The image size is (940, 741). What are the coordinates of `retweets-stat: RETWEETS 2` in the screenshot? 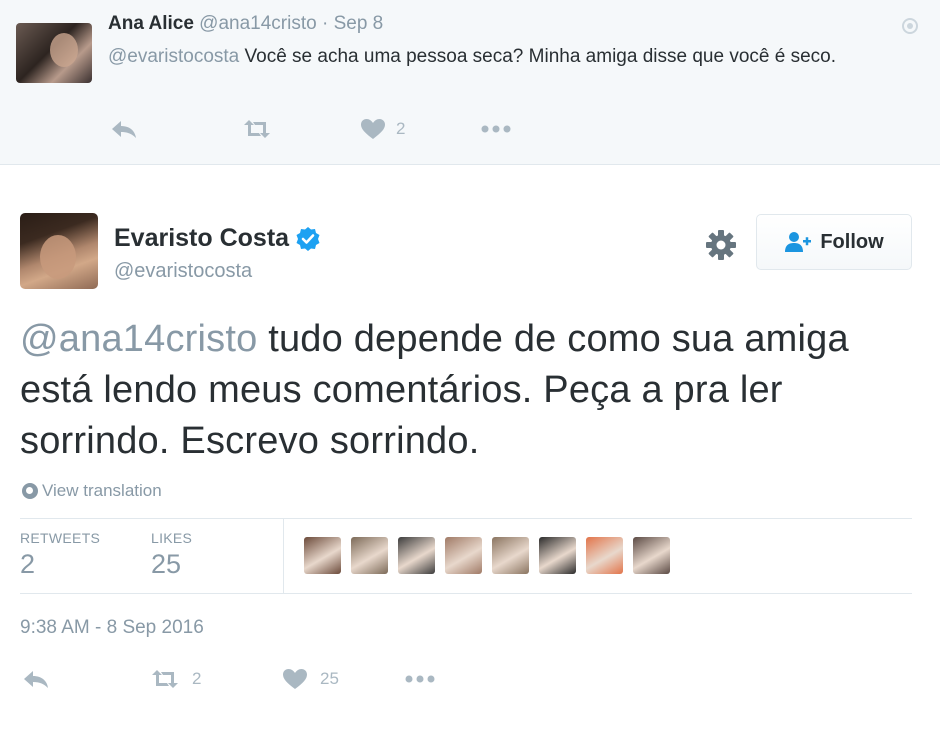 It's located at (60, 555).